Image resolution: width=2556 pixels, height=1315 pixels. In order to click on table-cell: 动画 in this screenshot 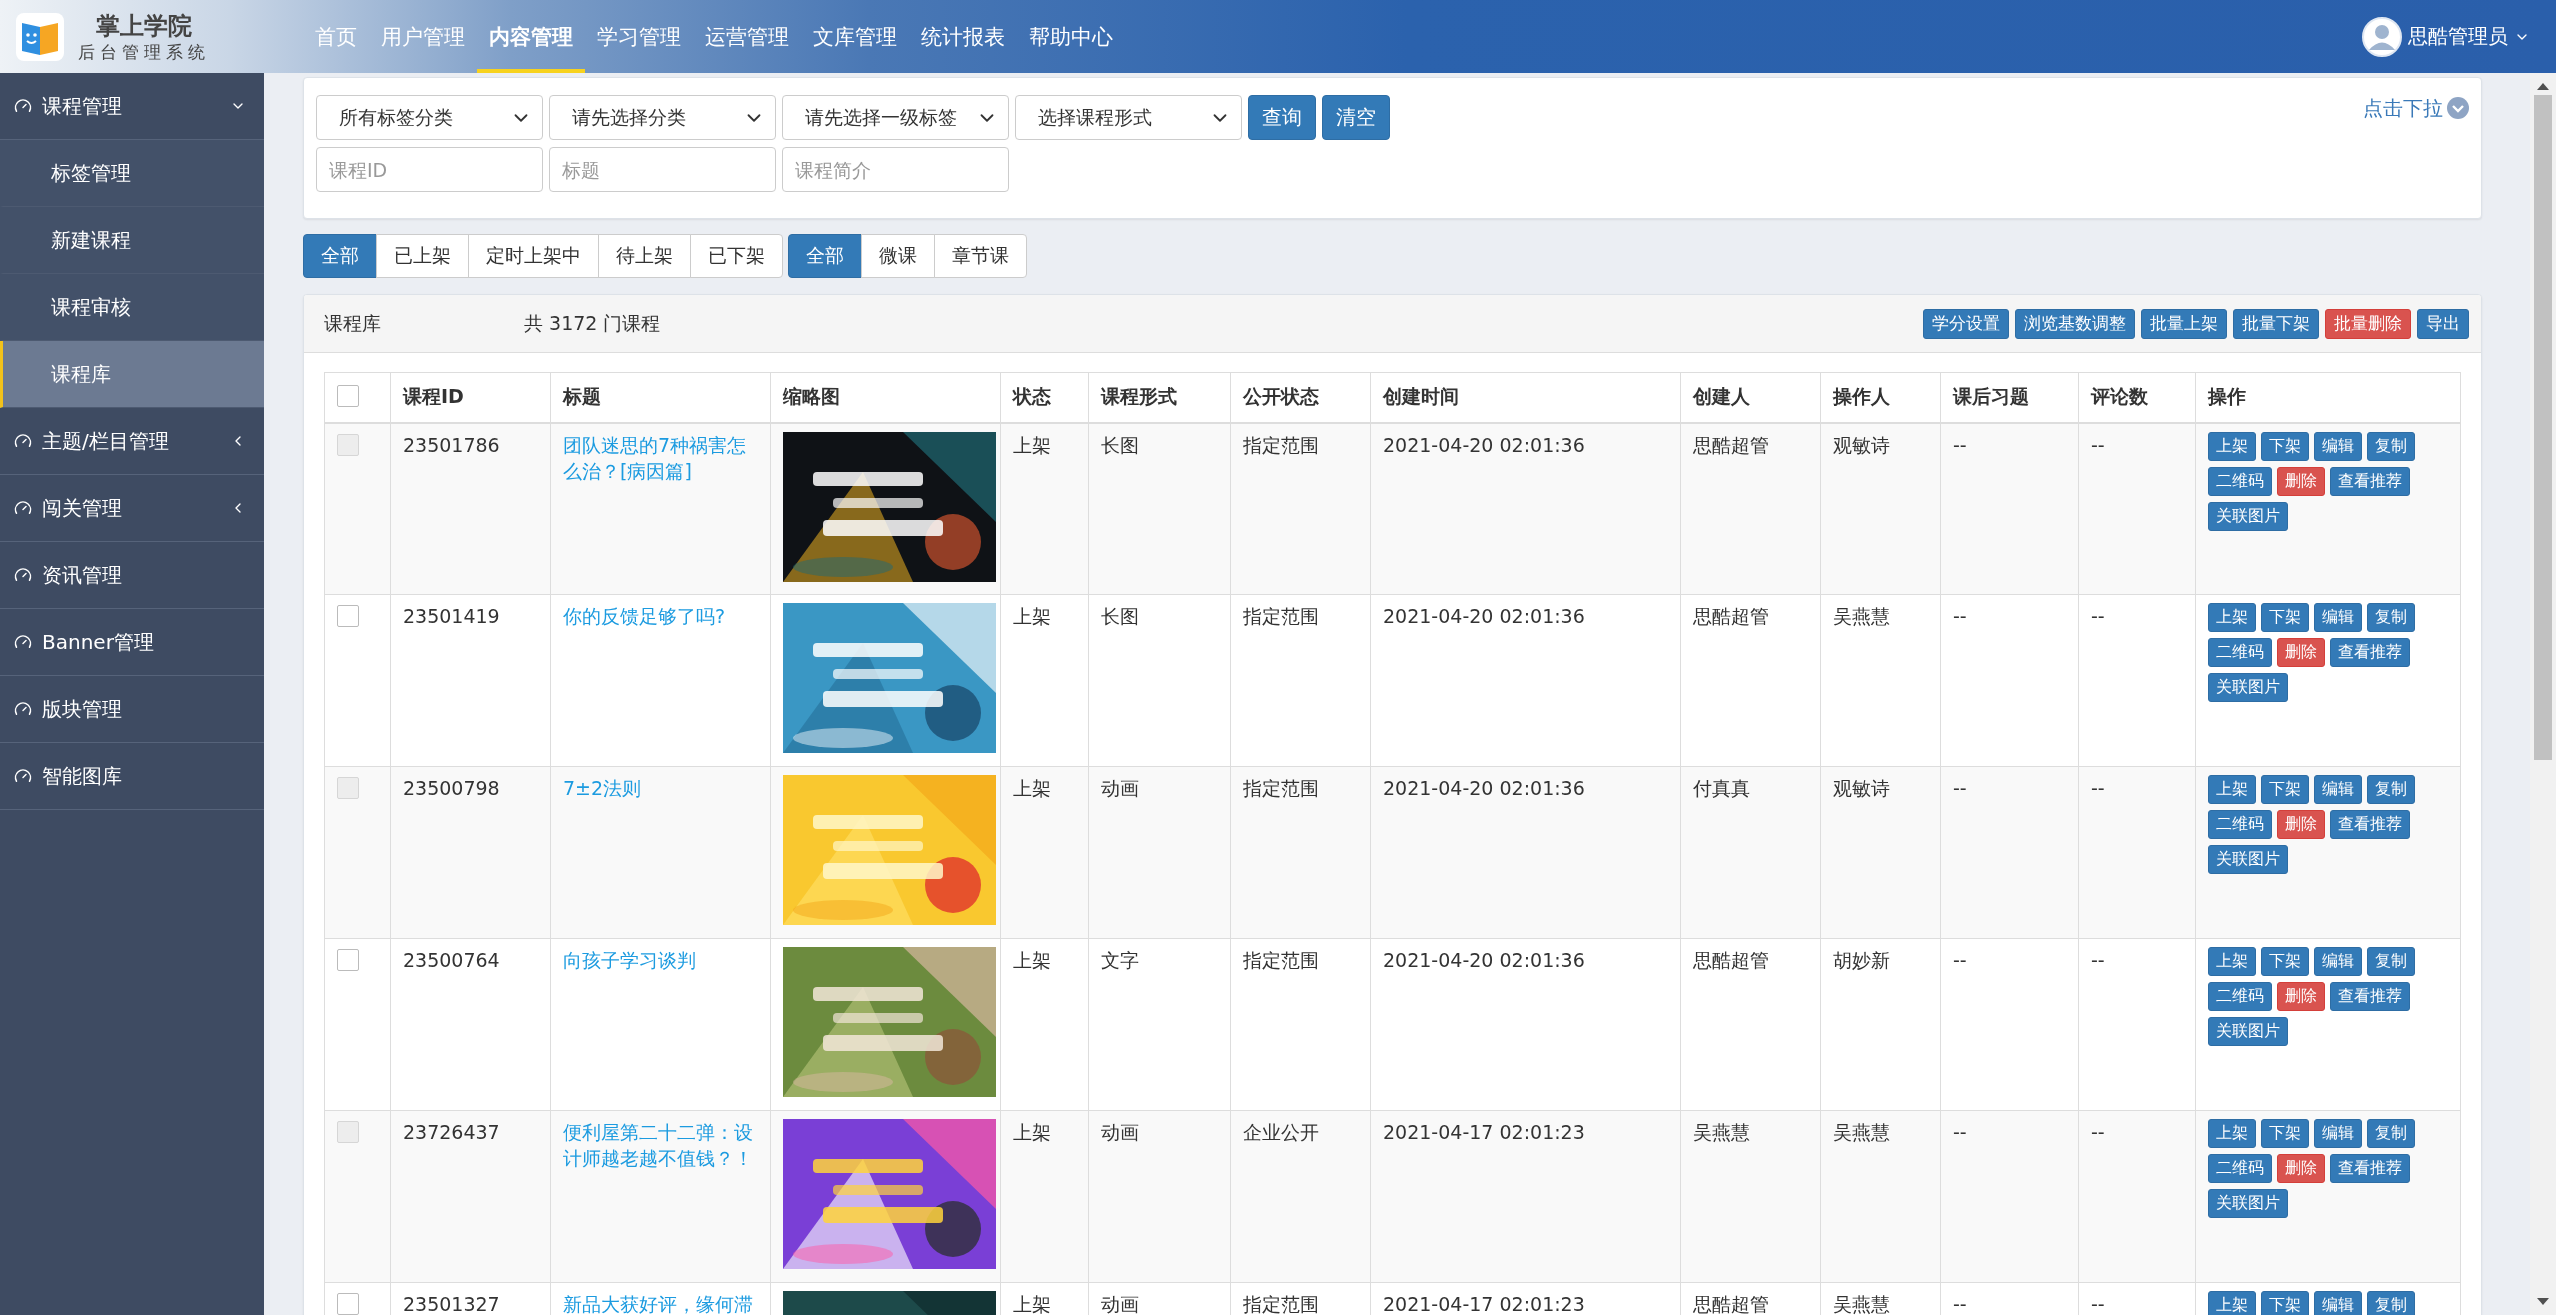, I will do `click(1120, 788)`.